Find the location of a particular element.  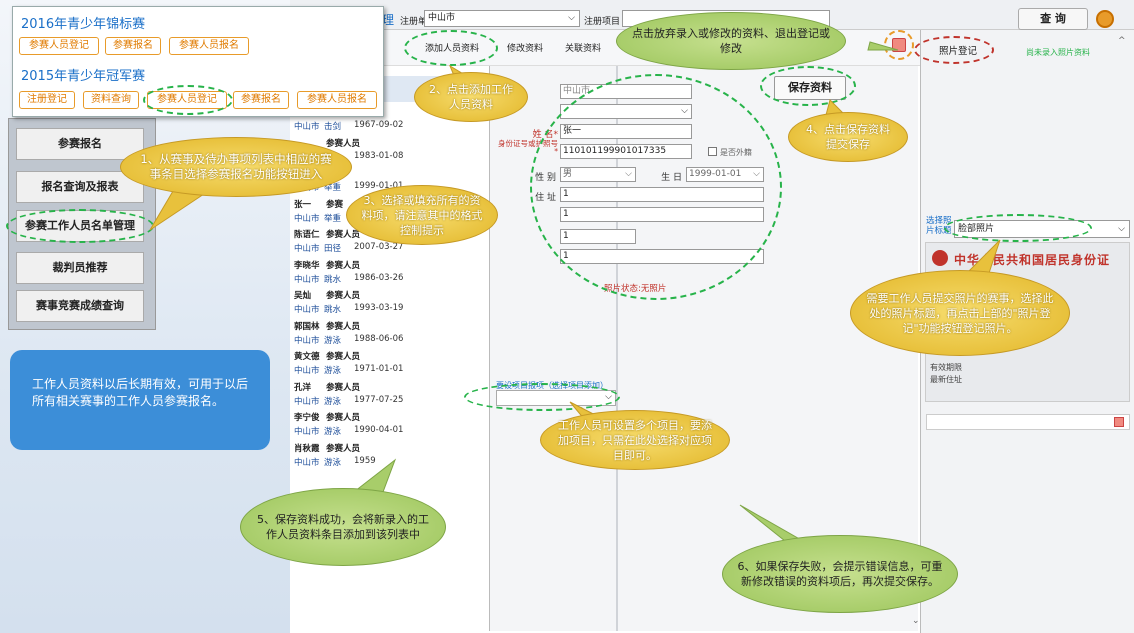

callout-step3: 3、选择或填充所有的资料项，请注意其中的格式控制提示 is located at coordinates (422, 215).